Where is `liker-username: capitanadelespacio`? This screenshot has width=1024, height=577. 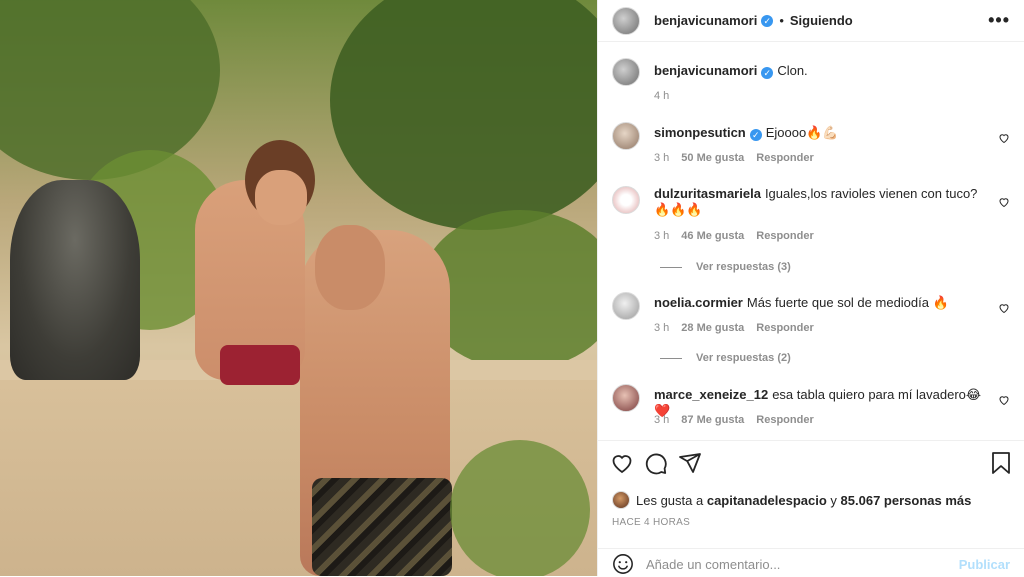
liker-username: capitanadelespacio is located at coordinates (767, 500).